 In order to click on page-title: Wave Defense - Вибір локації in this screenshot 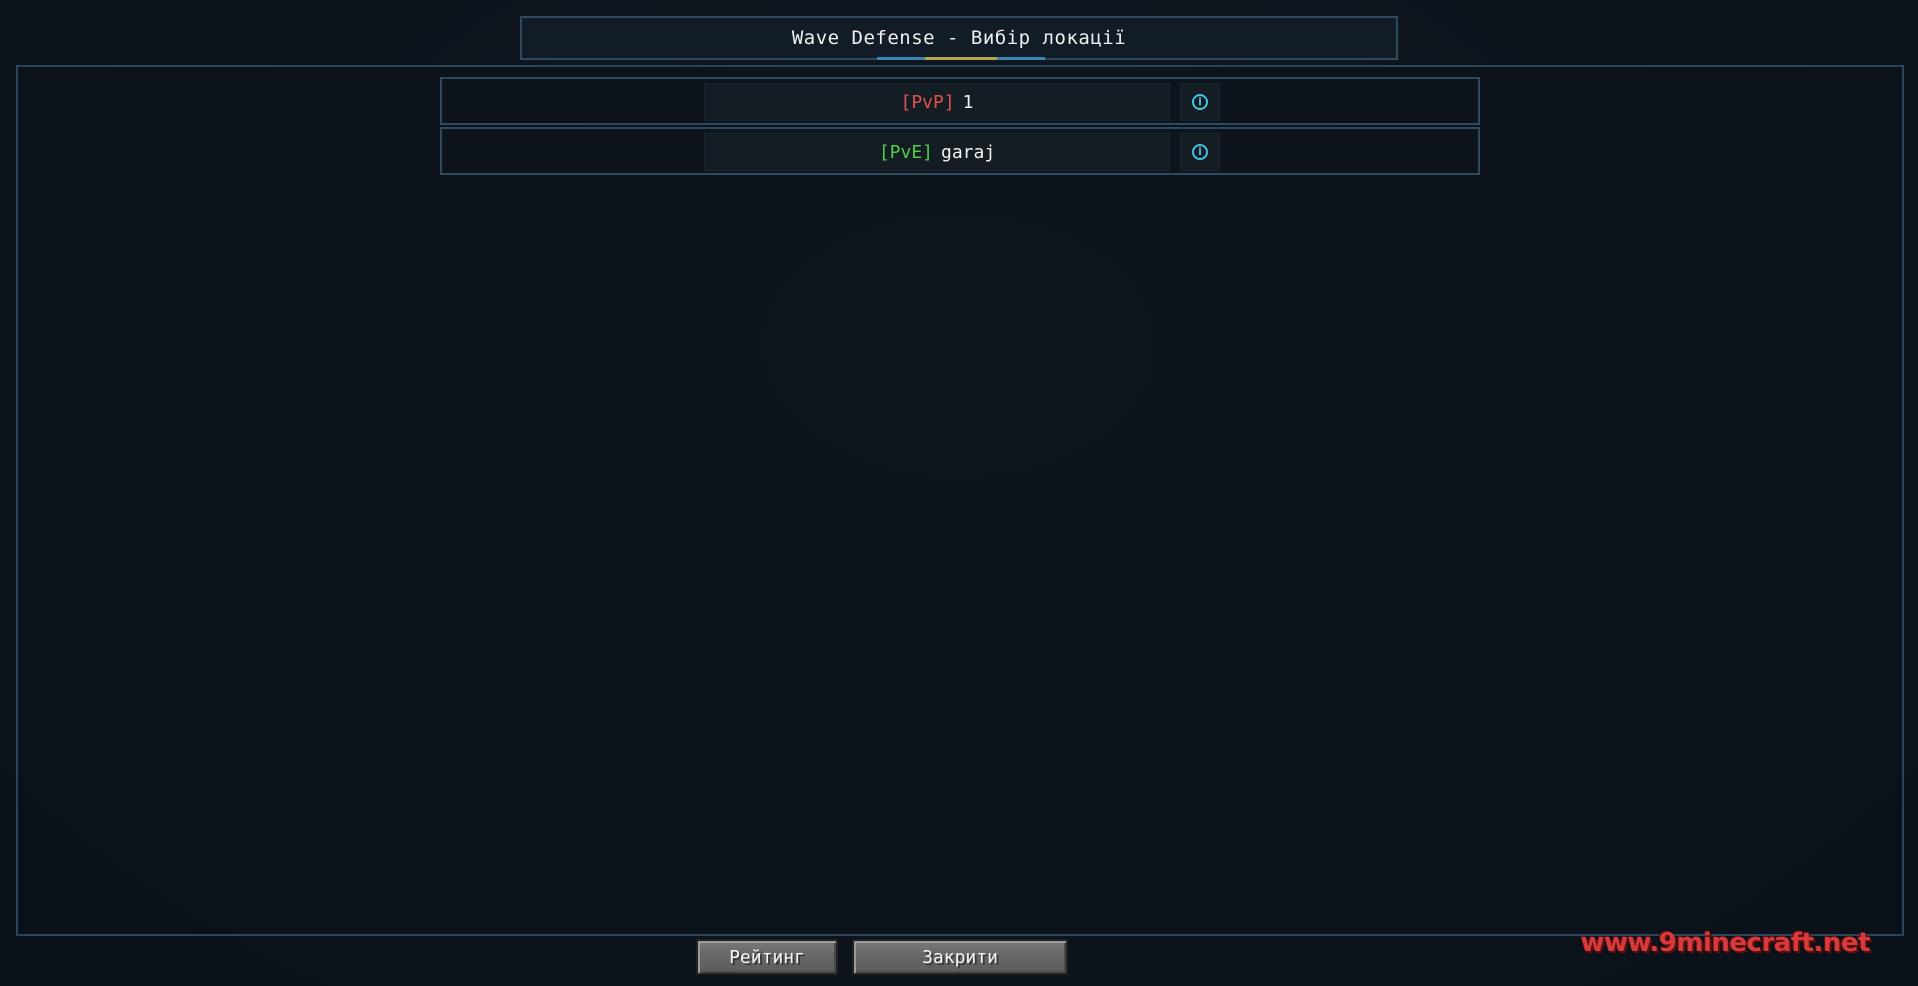, I will do `click(959, 38)`.